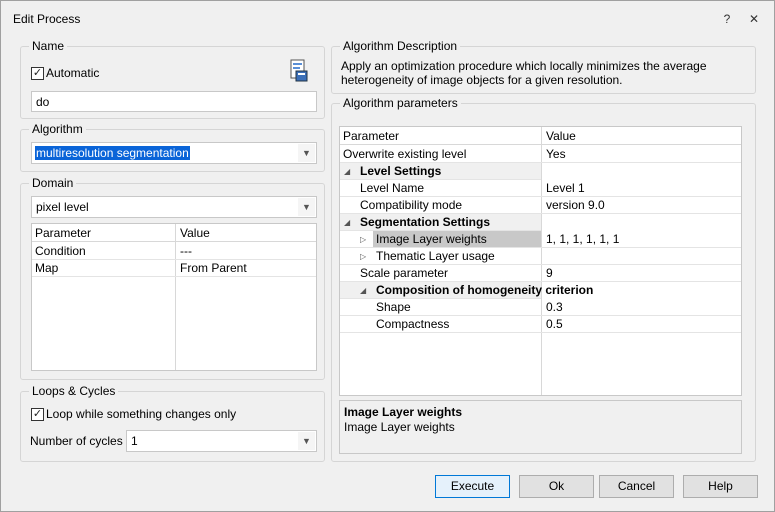 The height and width of the screenshot is (512, 775). Describe the element at coordinates (76, 441) in the screenshot. I see `cycles-label: Number of cycles` at that location.